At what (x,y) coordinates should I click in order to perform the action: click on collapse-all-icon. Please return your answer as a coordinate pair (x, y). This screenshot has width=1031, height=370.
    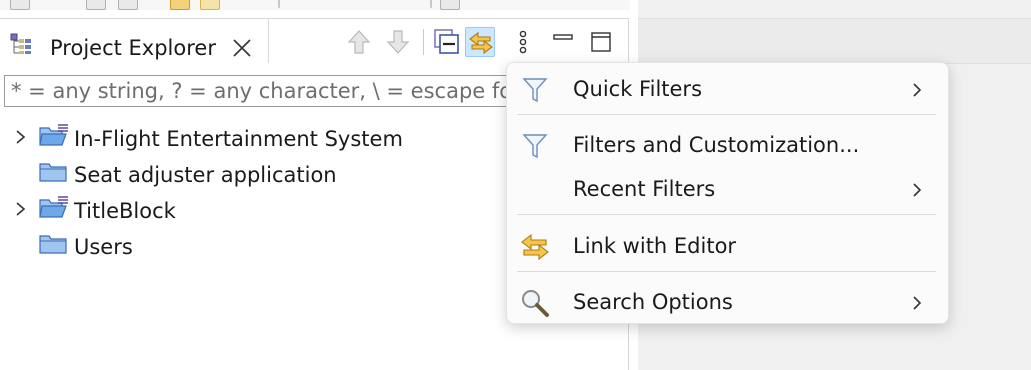
    Looking at the image, I should click on (447, 42).